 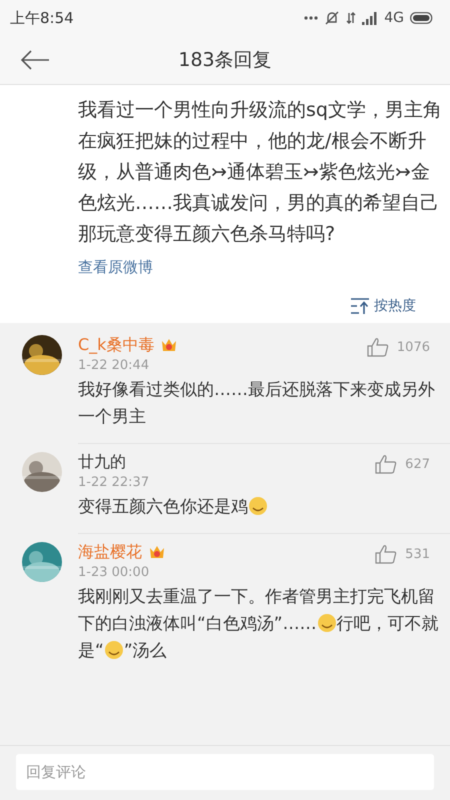 What do you see at coordinates (398, 347) in the screenshot?
I see `like-button: 1076` at bounding box center [398, 347].